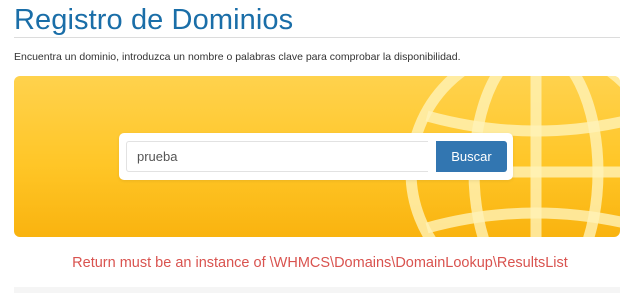 This screenshot has width=640, height=293. What do you see at coordinates (154, 20) in the screenshot?
I see `page-title: Registro de Dominios` at bounding box center [154, 20].